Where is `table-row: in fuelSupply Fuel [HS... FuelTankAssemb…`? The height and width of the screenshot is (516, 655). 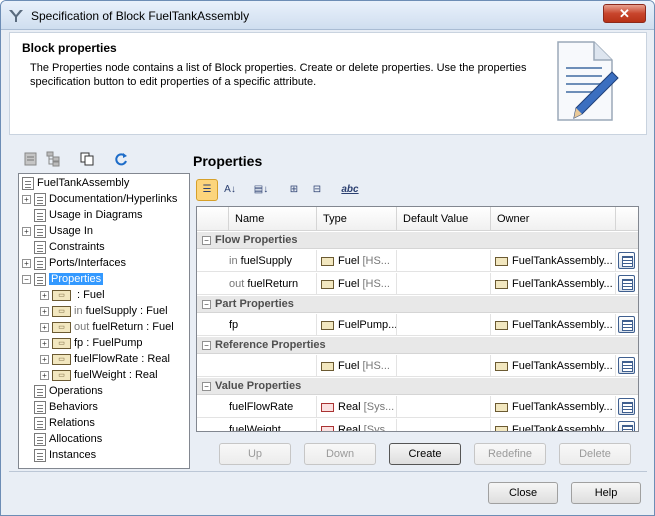
table-row: in fuelSupply Fuel [HS... FuelTankAssemb… is located at coordinates (417, 261).